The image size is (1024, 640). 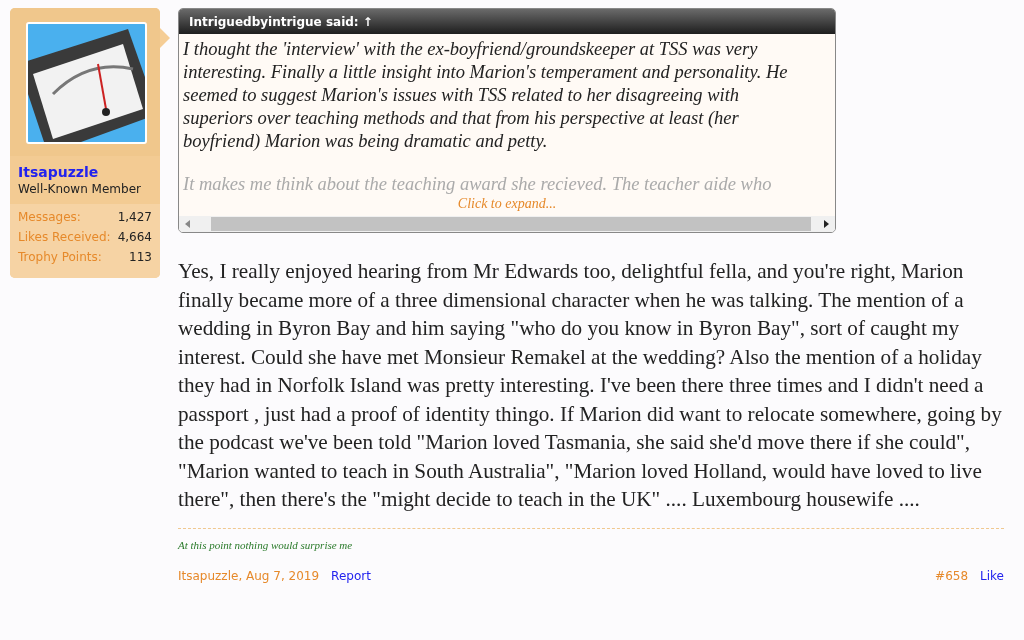 I want to click on jump-arrow-link: ↑, so click(x=367, y=21).